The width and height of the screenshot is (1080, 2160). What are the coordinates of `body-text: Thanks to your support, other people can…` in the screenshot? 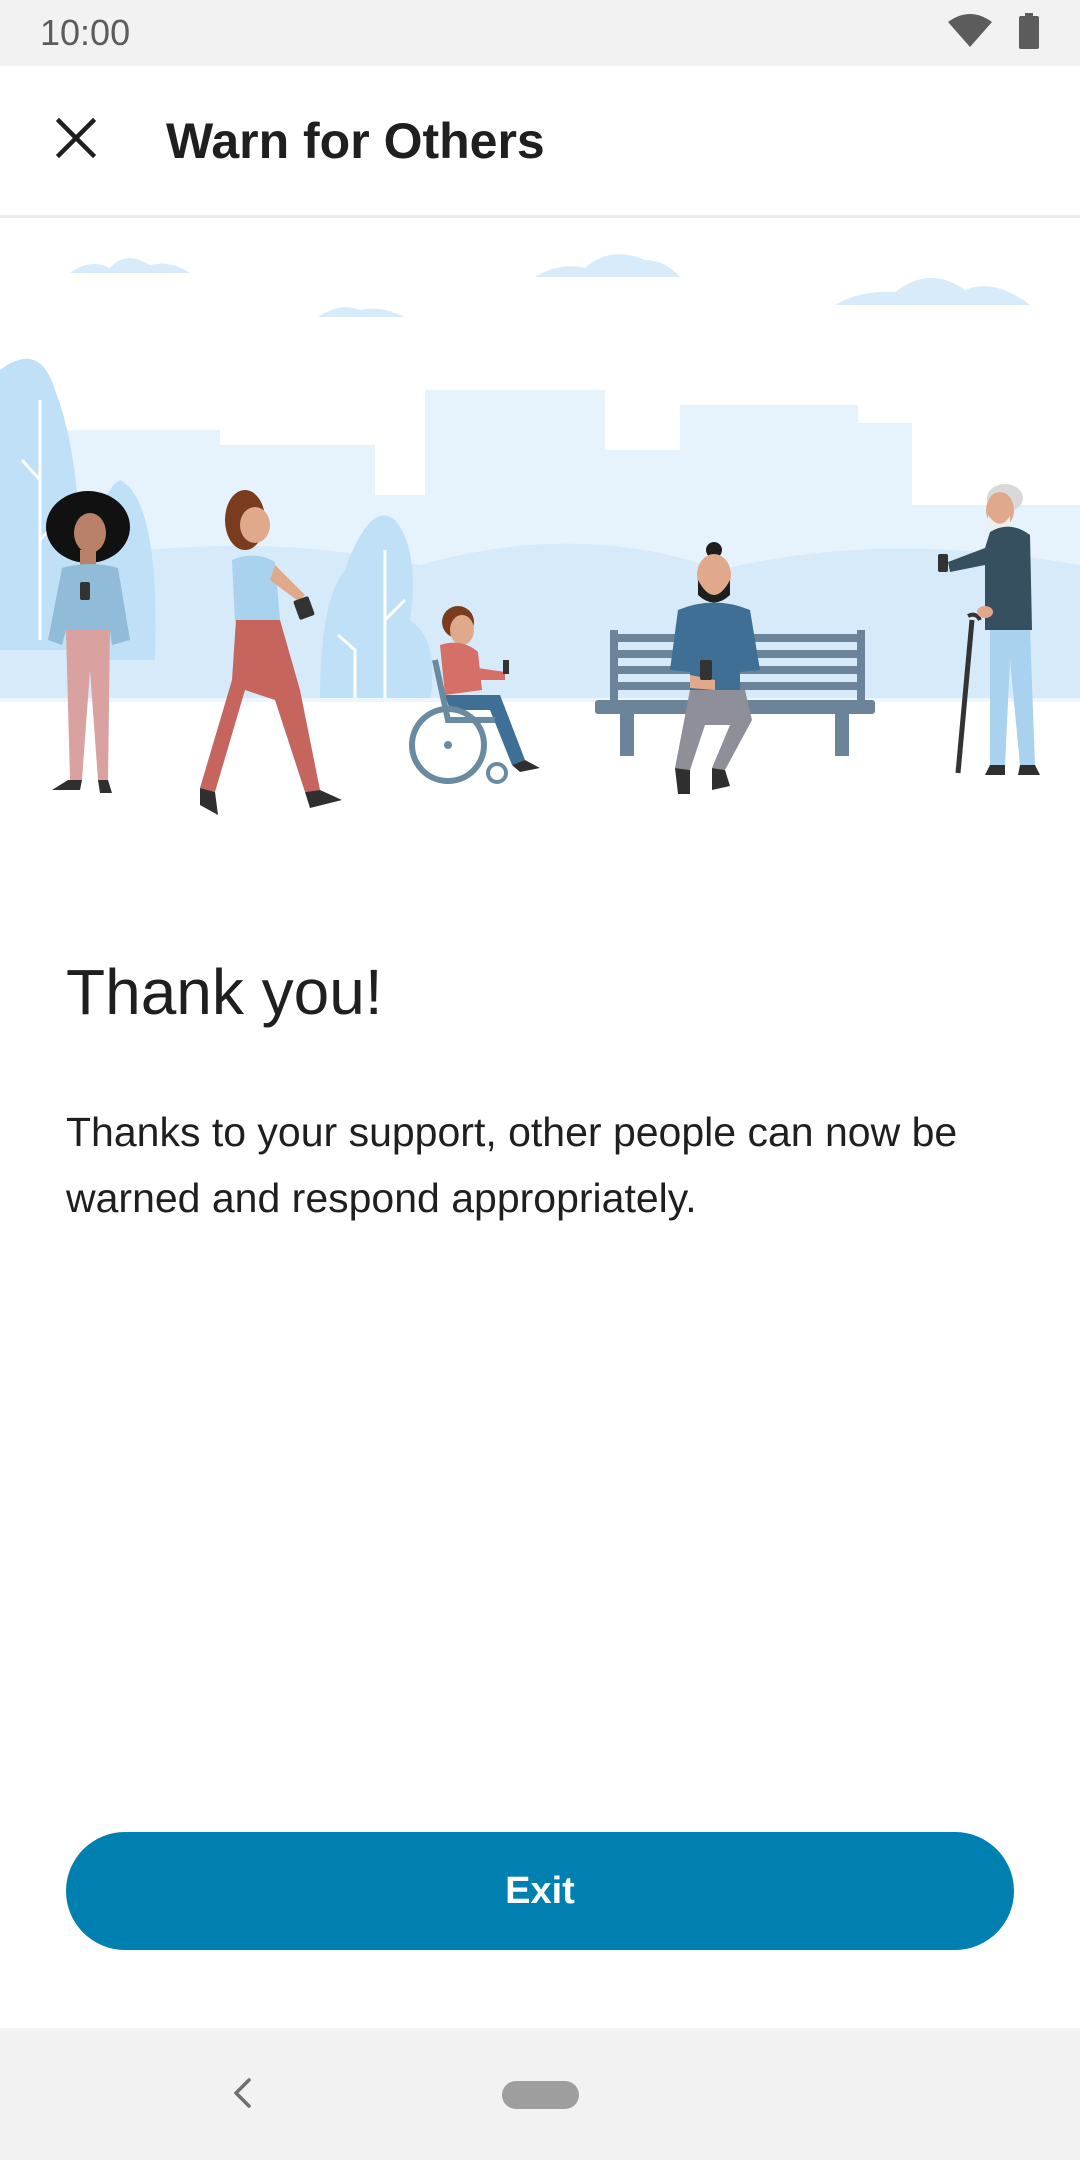 It's located at (512, 1165).